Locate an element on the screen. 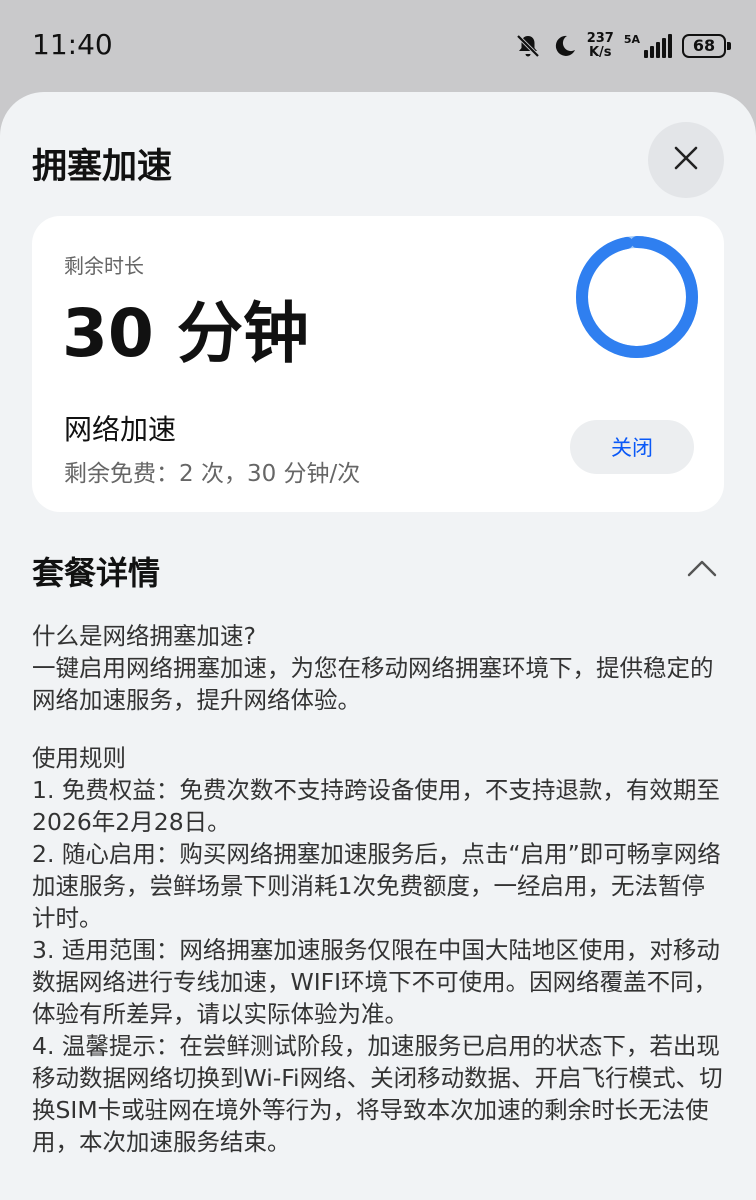 This screenshot has width=756, height=1200. turn-off-button: 关闭 is located at coordinates (632, 447).